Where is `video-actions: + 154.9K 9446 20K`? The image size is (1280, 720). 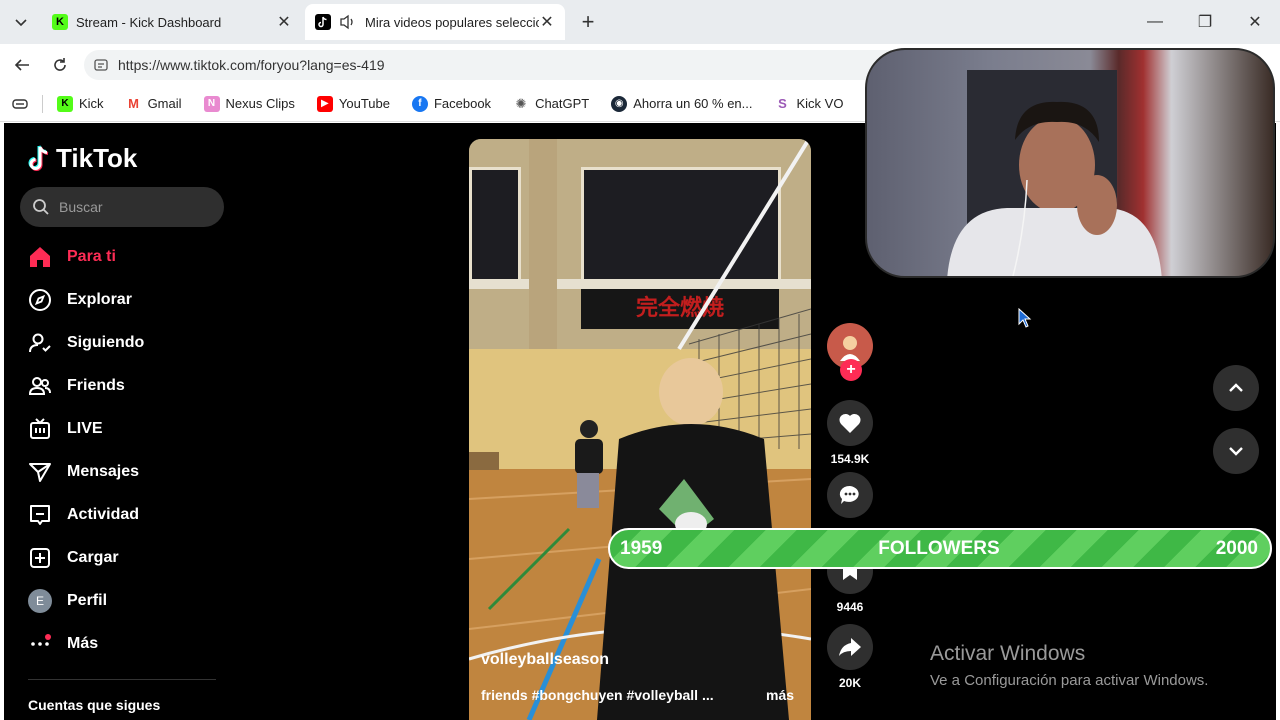
video-actions: + 154.9K 9446 20K is located at coordinates (850, 506).